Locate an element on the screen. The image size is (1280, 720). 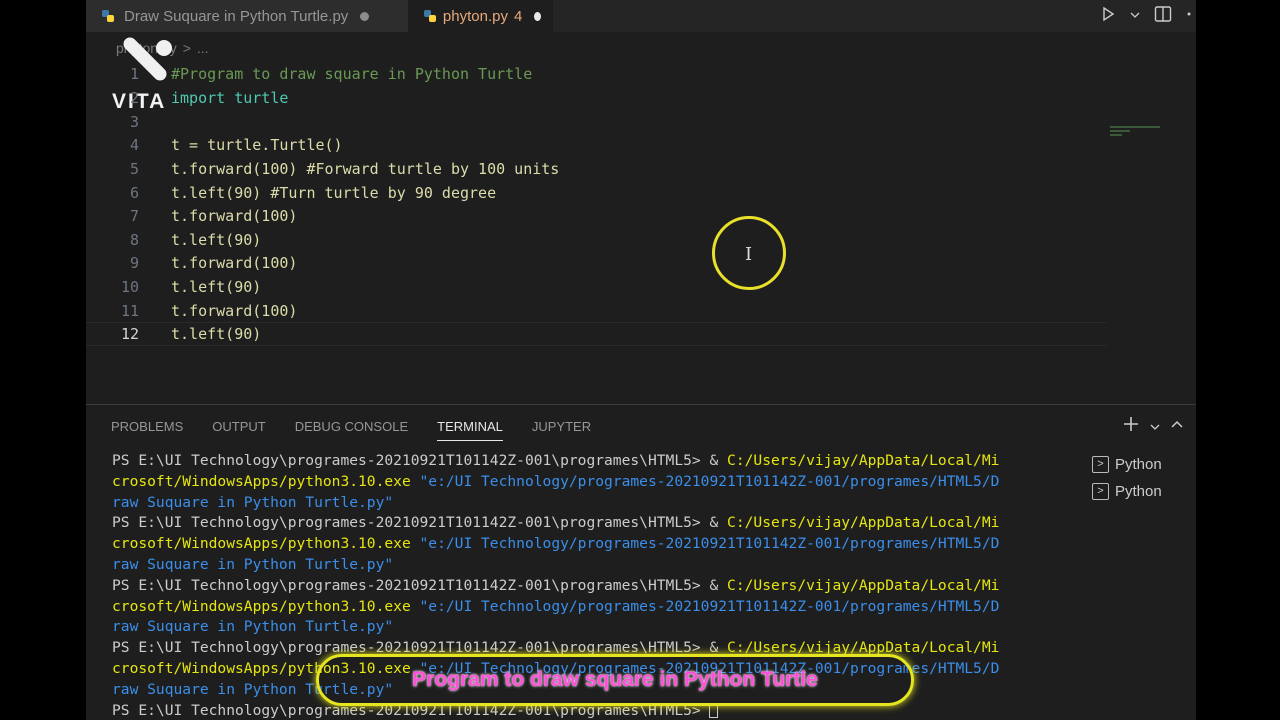
line-number: 11 is located at coordinates (129, 311).